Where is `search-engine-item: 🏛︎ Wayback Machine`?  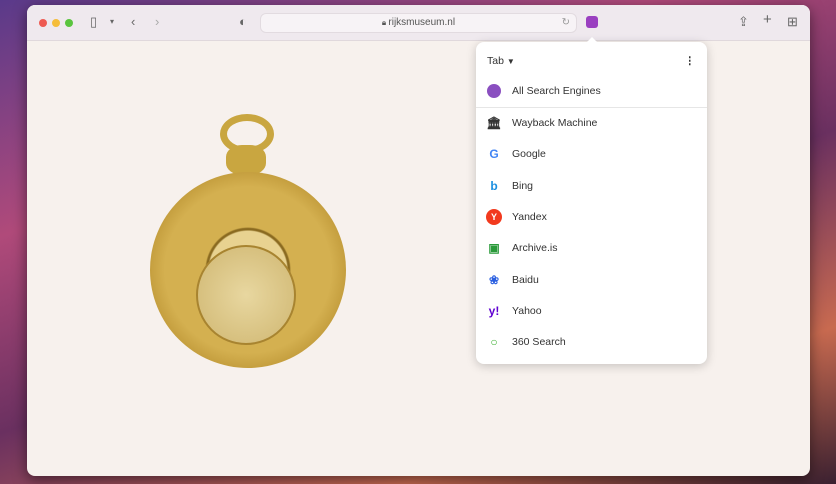 search-engine-item: 🏛︎ Wayback Machine is located at coordinates (591, 123).